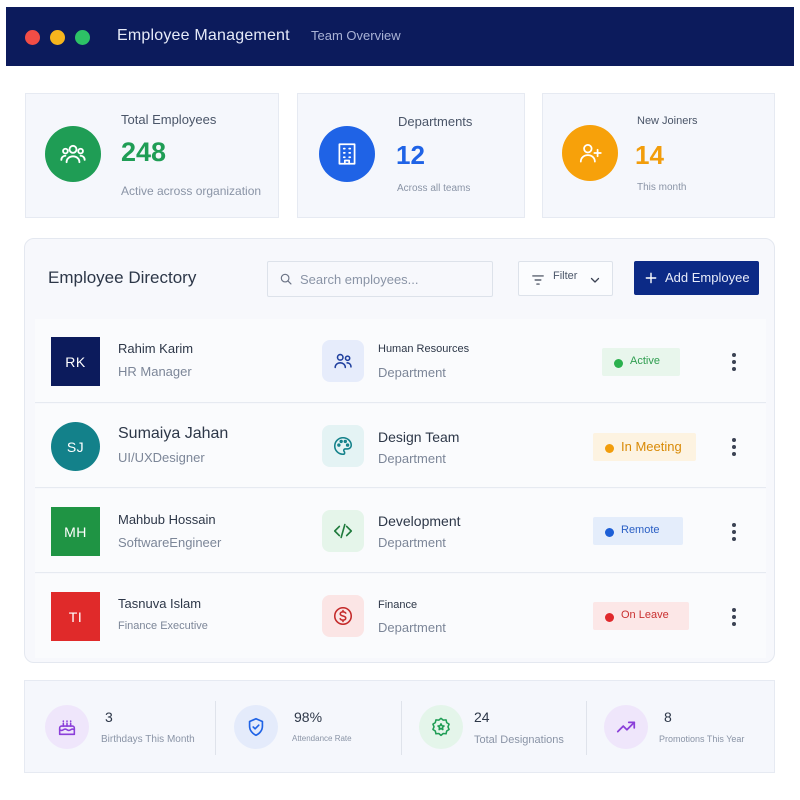  Describe the element at coordinates (681, 727) in the screenshot. I see `summary-item-promotions: 8 Promotions This Year` at that location.